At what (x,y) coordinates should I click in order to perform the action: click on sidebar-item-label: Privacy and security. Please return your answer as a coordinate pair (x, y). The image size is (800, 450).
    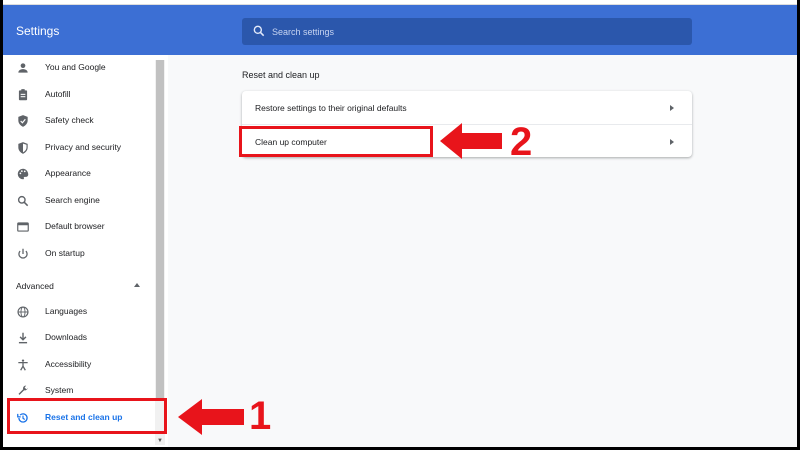
    Looking at the image, I should click on (83, 147).